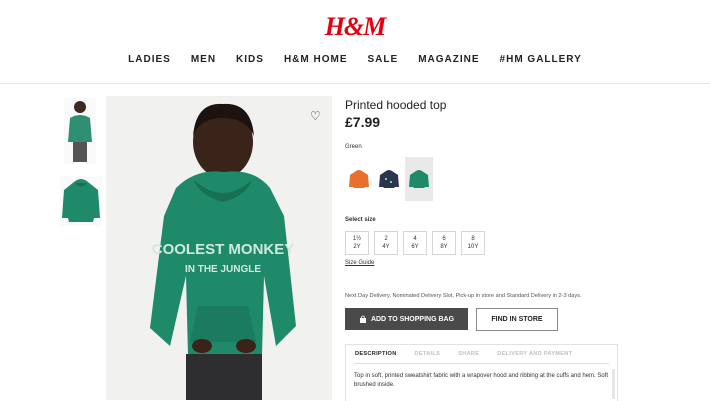 Image resolution: width=710 pixels, height=401 pixels. What do you see at coordinates (360, 220) in the screenshot?
I see `size-label: Select size` at bounding box center [360, 220].